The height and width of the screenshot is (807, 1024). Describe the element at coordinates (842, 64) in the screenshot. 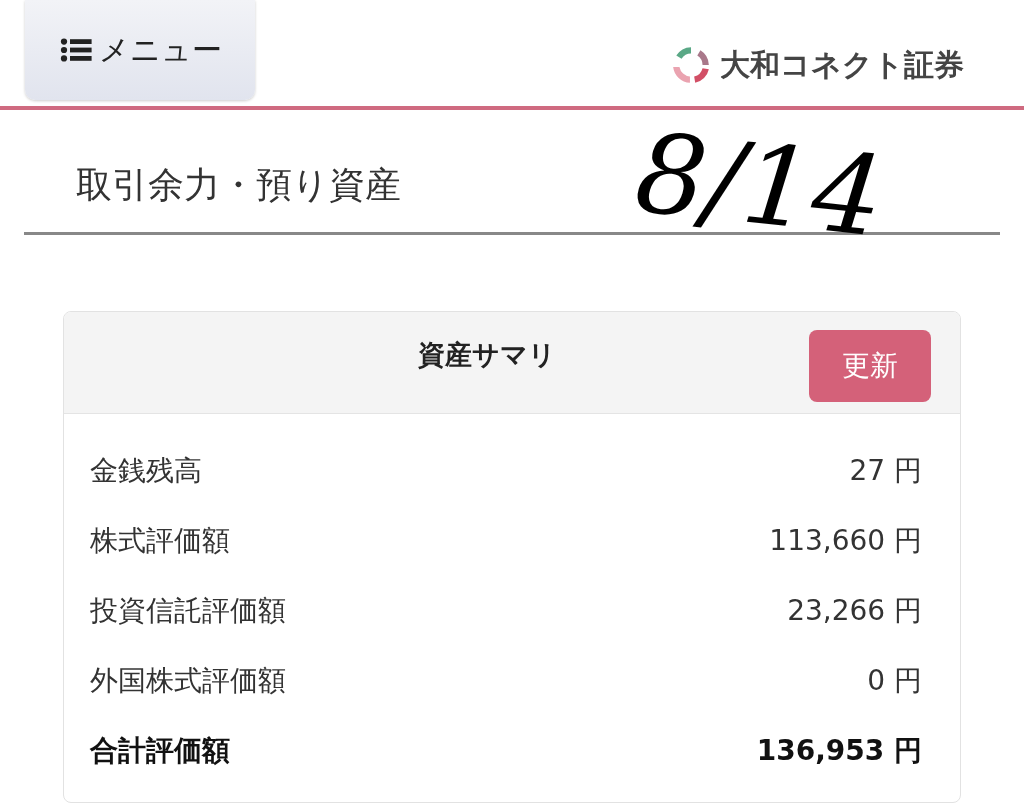

I see `brand-logo-text: 大和コネクト証券` at that location.